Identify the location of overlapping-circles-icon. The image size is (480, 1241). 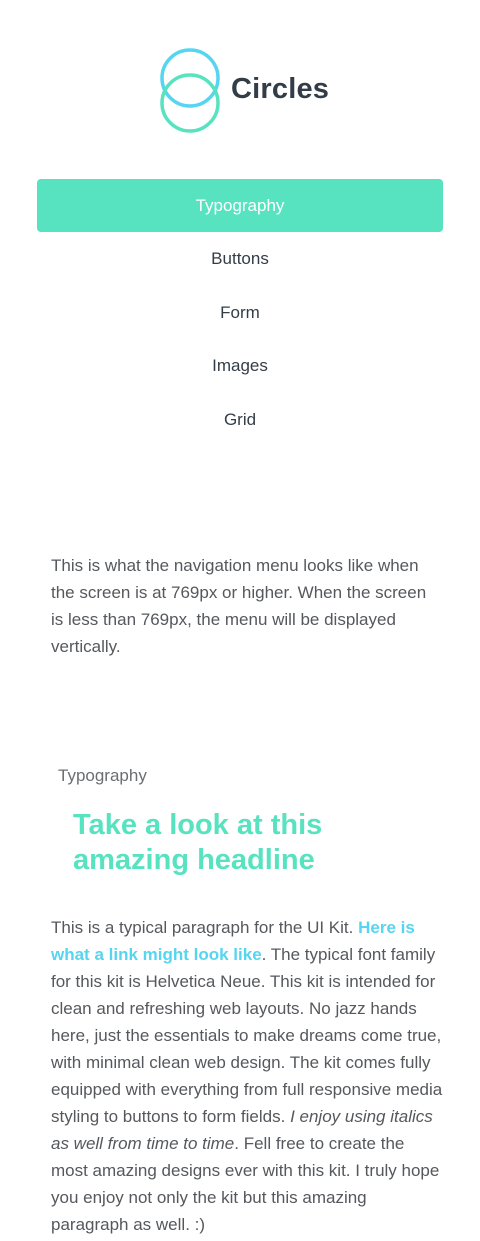
(190, 90).